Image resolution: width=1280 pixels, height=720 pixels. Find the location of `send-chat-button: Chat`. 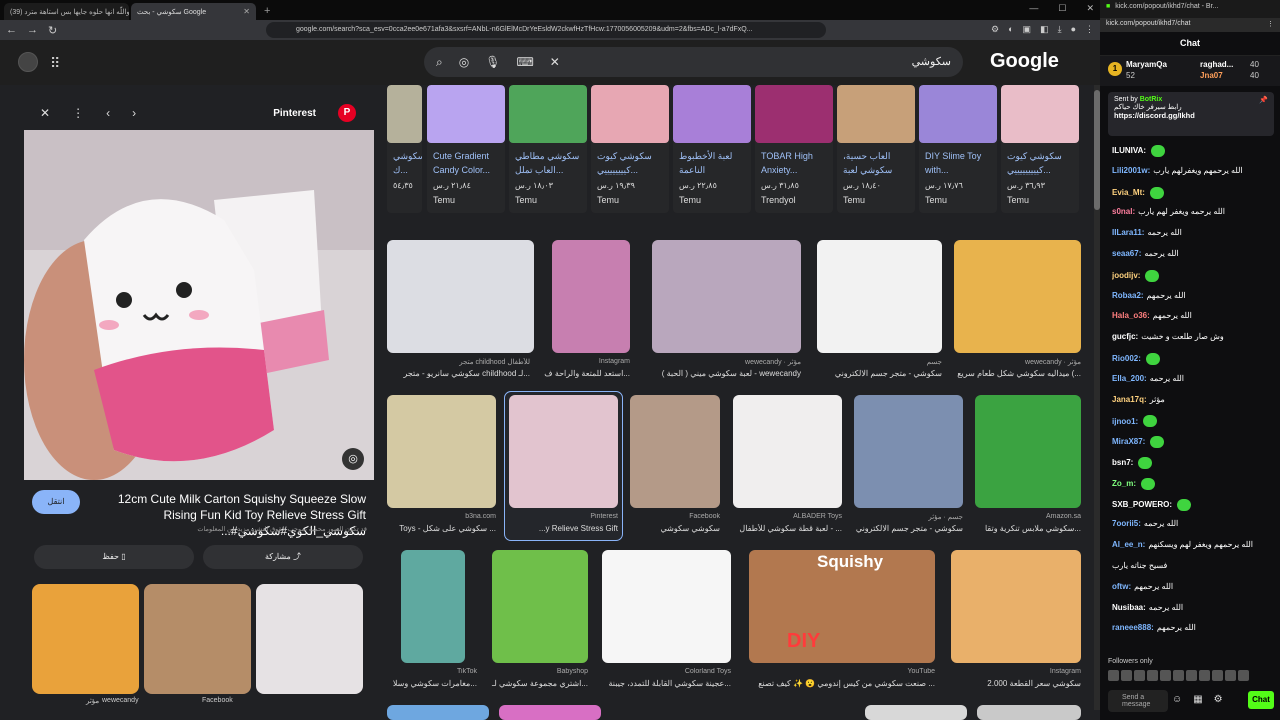

send-chat-button: Chat is located at coordinates (1261, 700).